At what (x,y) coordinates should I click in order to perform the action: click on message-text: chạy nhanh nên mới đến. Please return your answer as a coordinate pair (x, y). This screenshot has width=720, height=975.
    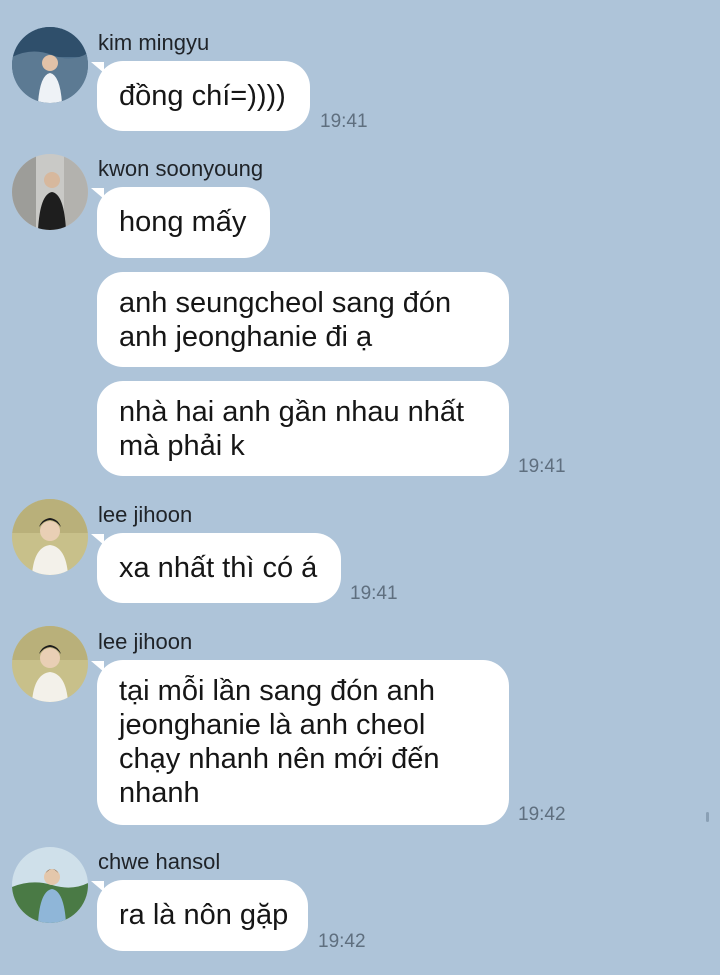
    Looking at the image, I should click on (279, 759).